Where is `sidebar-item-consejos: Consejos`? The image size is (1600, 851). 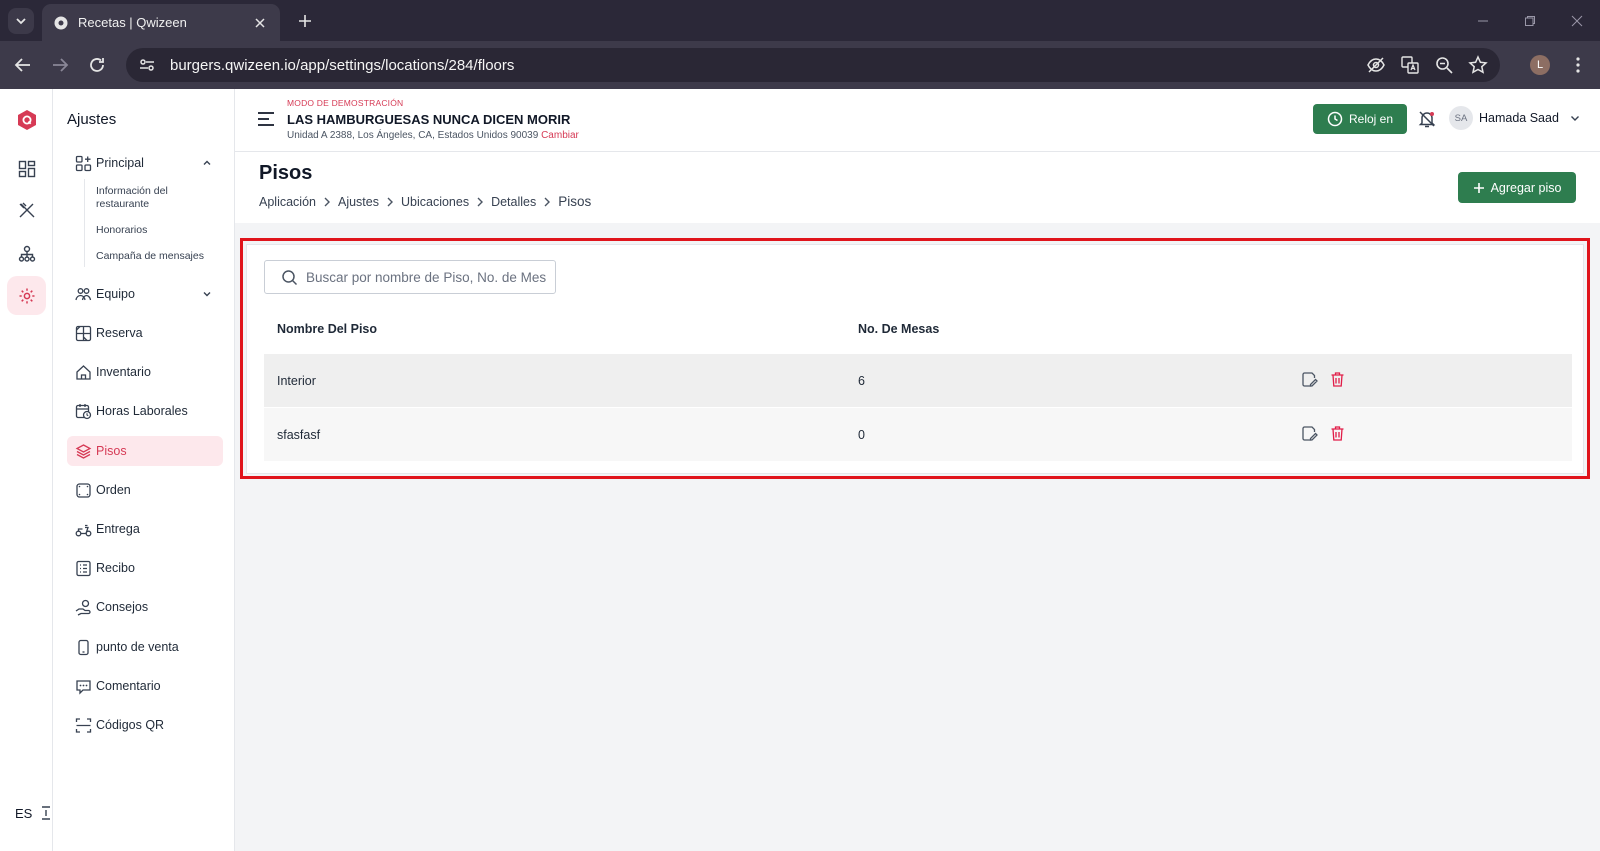
sidebar-item-consejos: Consejos is located at coordinates (145, 607).